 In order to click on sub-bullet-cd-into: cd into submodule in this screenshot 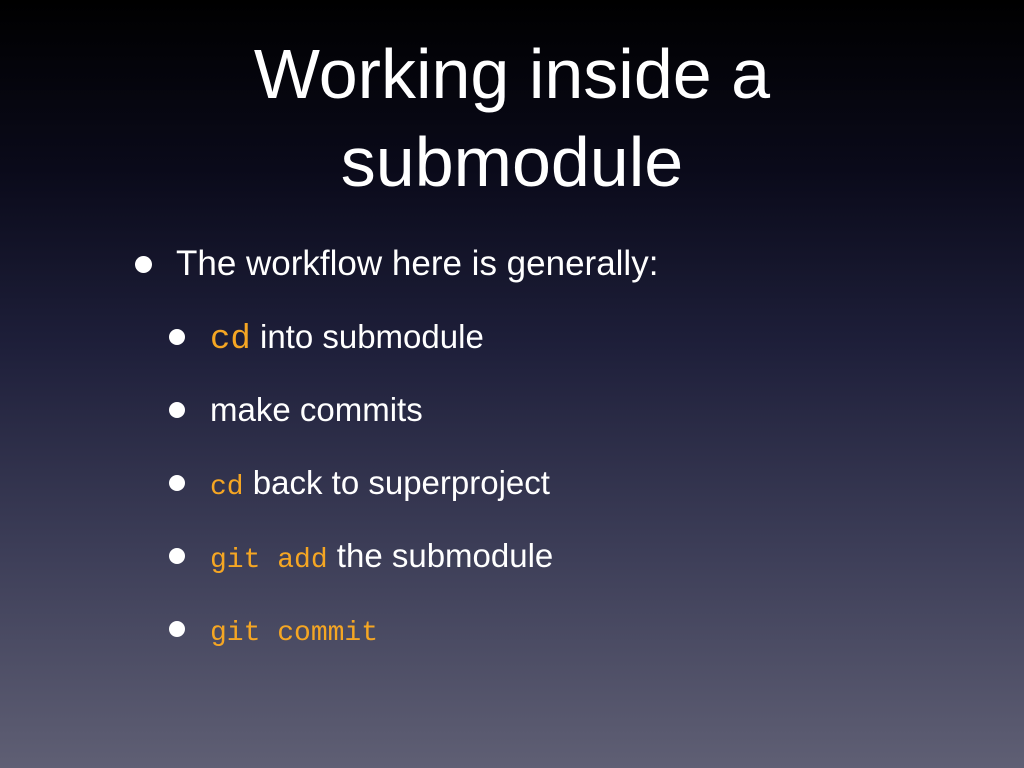, I will do `click(512, 336)`.